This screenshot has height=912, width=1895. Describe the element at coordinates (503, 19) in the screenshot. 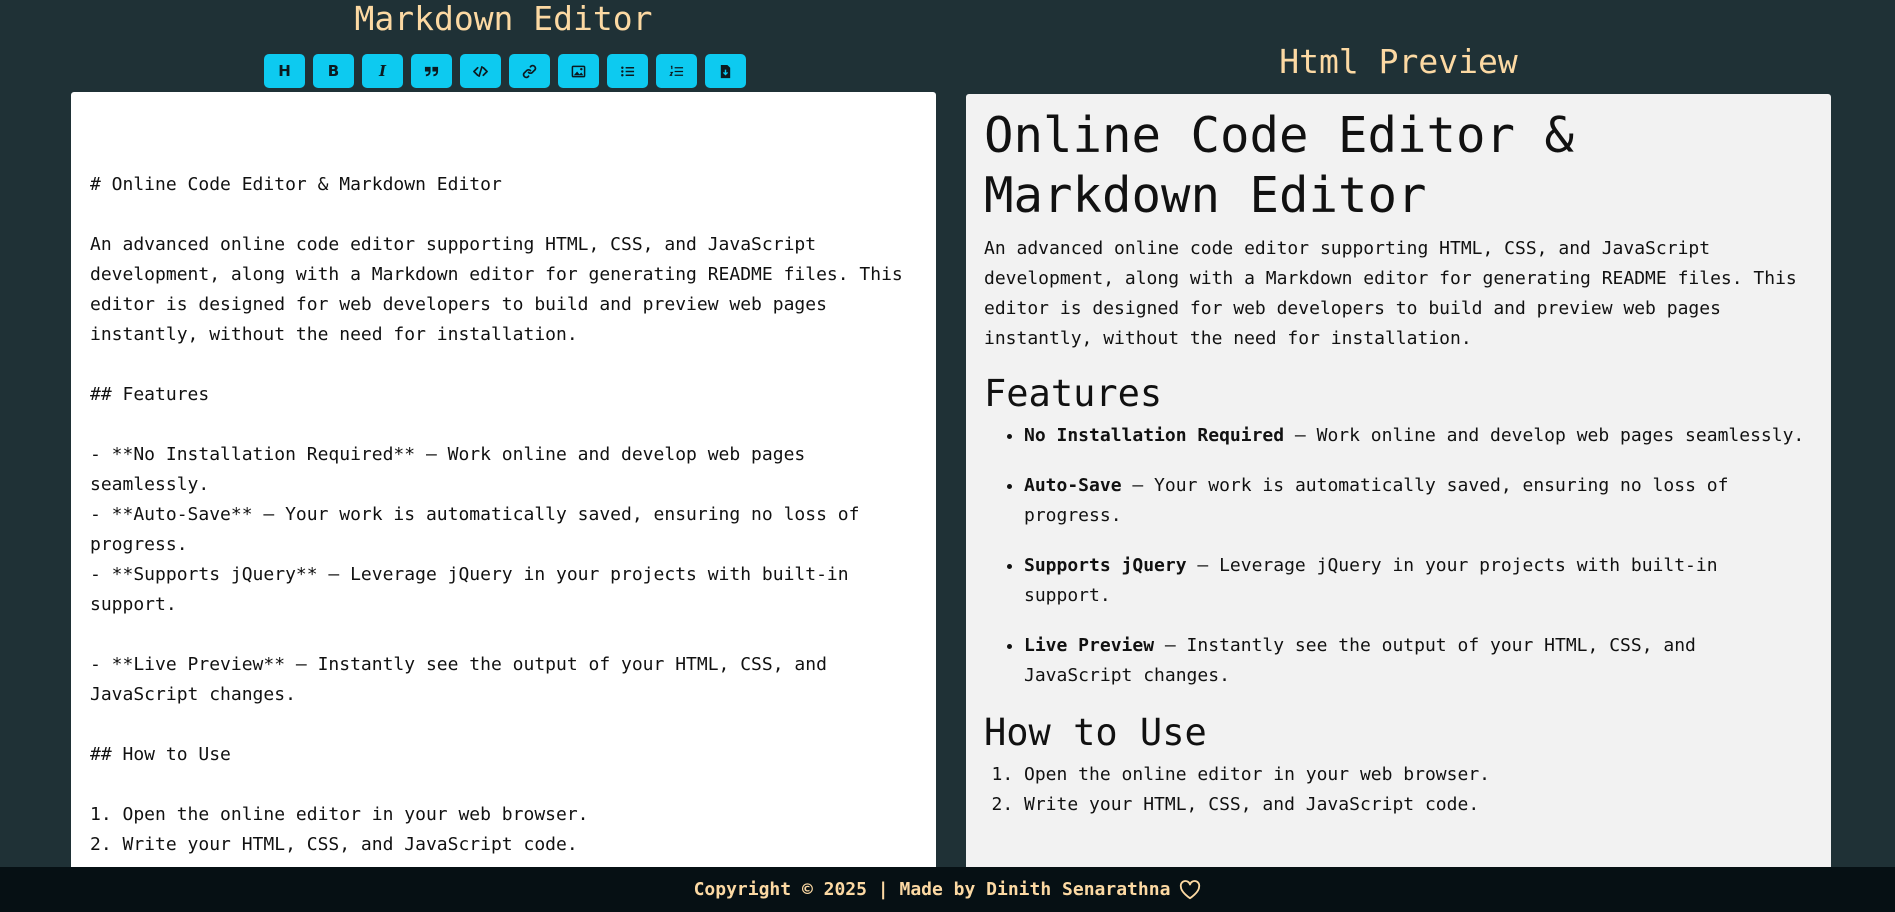

I see `editor-title: Markdown Editor` at that location.